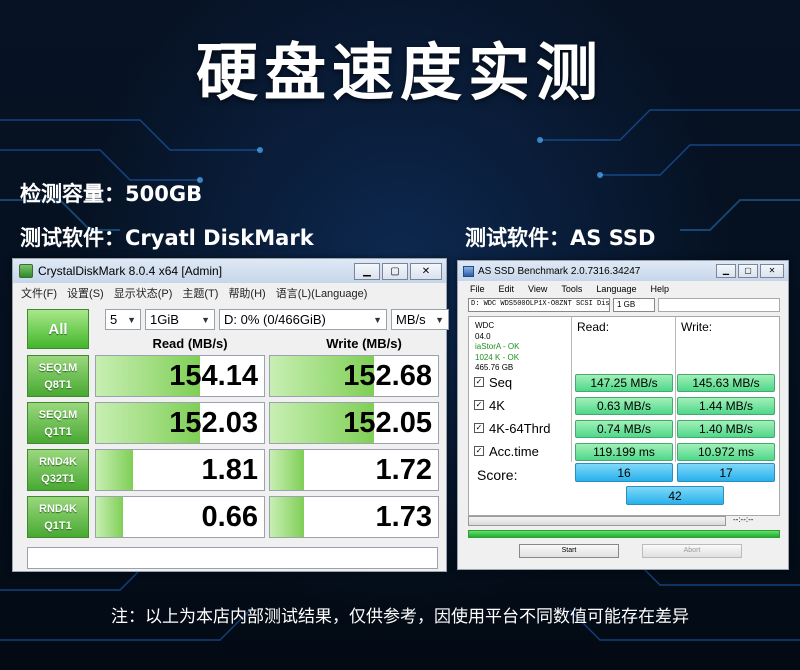 The width and height of the screenshot is (800, 670). What do you see at coordinates (726, 429) in the screenshot?
I see `write-value: 1.40 MB/s` at bounding box center [726, 429].